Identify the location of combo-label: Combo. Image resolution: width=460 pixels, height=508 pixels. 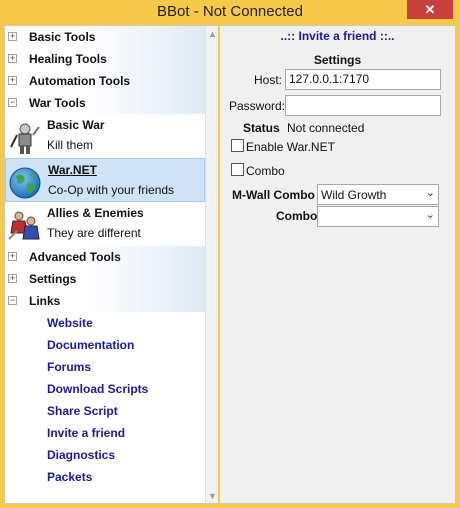
(297, 216).